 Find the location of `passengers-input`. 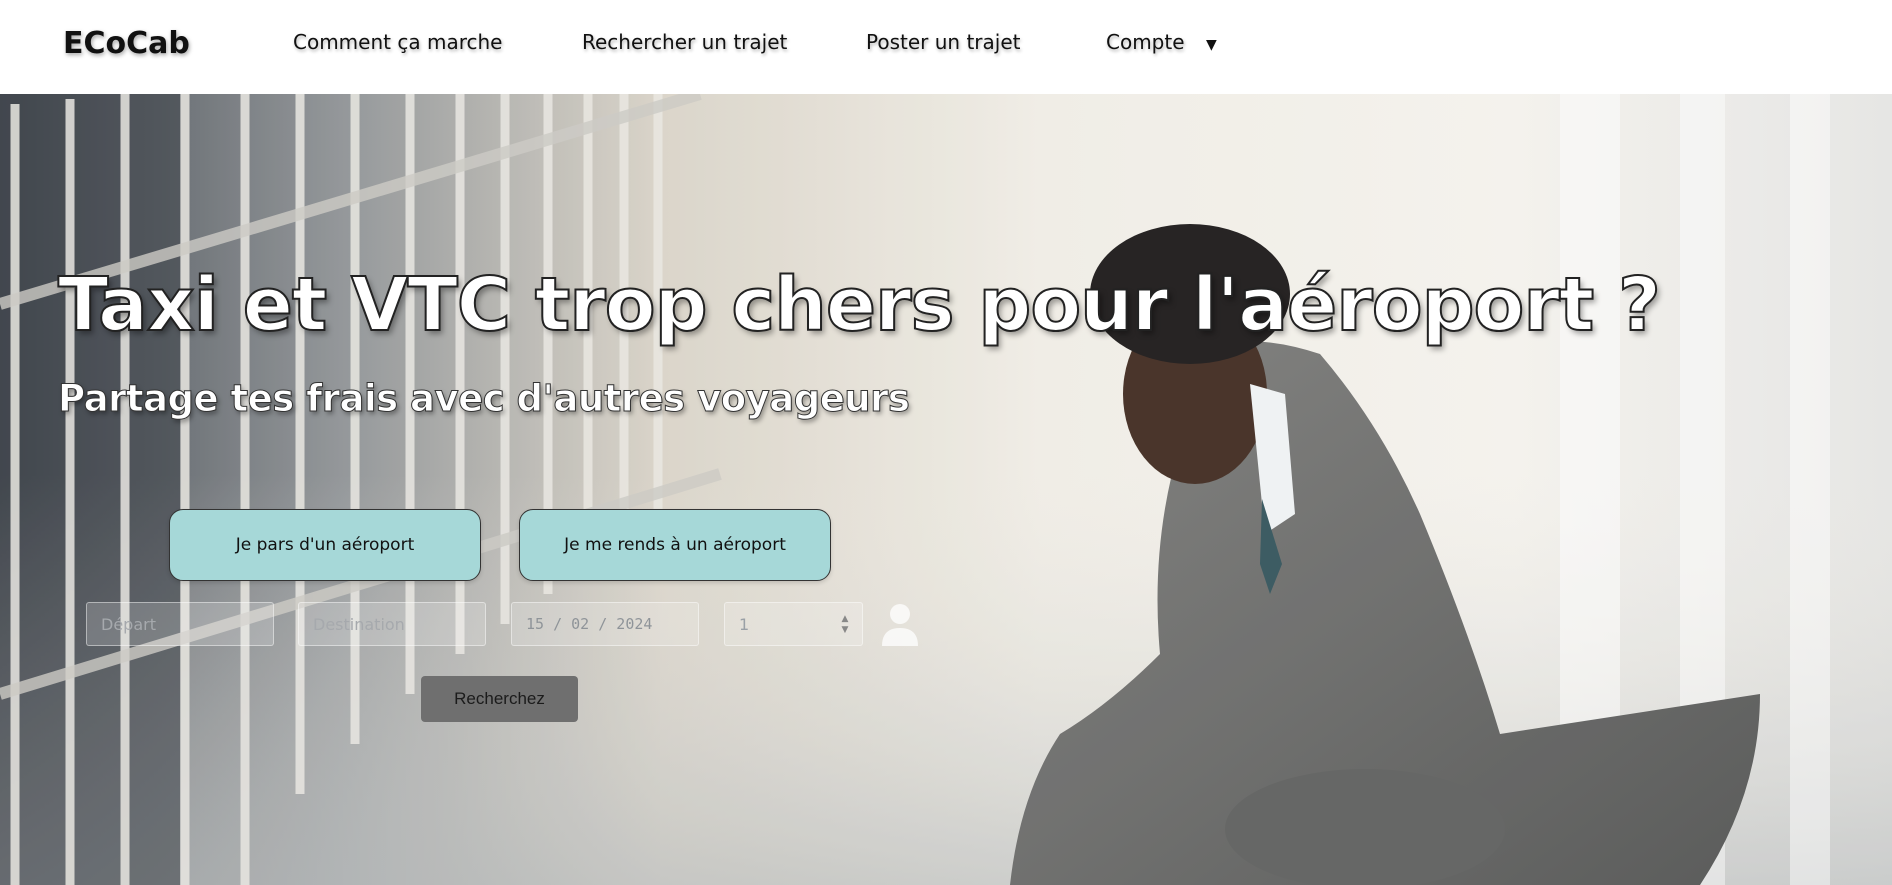

passengers-input is located at coordinates (793, 624).